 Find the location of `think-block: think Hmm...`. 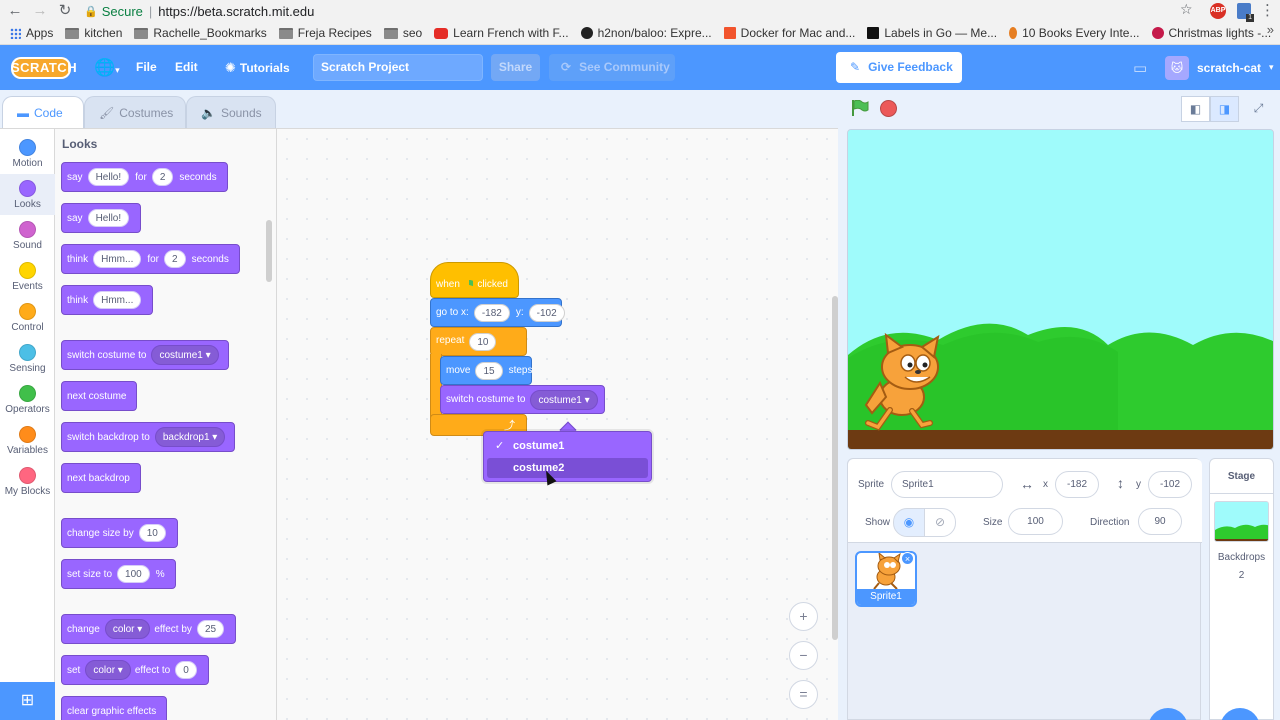

think-block: think Hmm... is located at coordinates (107, 300).